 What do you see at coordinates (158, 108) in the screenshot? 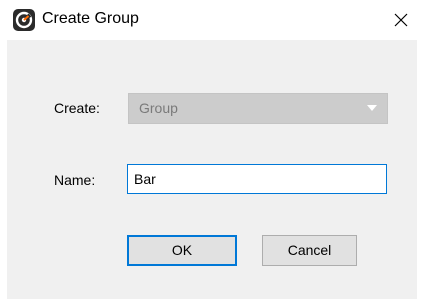
I see `create-type-value: Group` at bounding box center [158, 108].